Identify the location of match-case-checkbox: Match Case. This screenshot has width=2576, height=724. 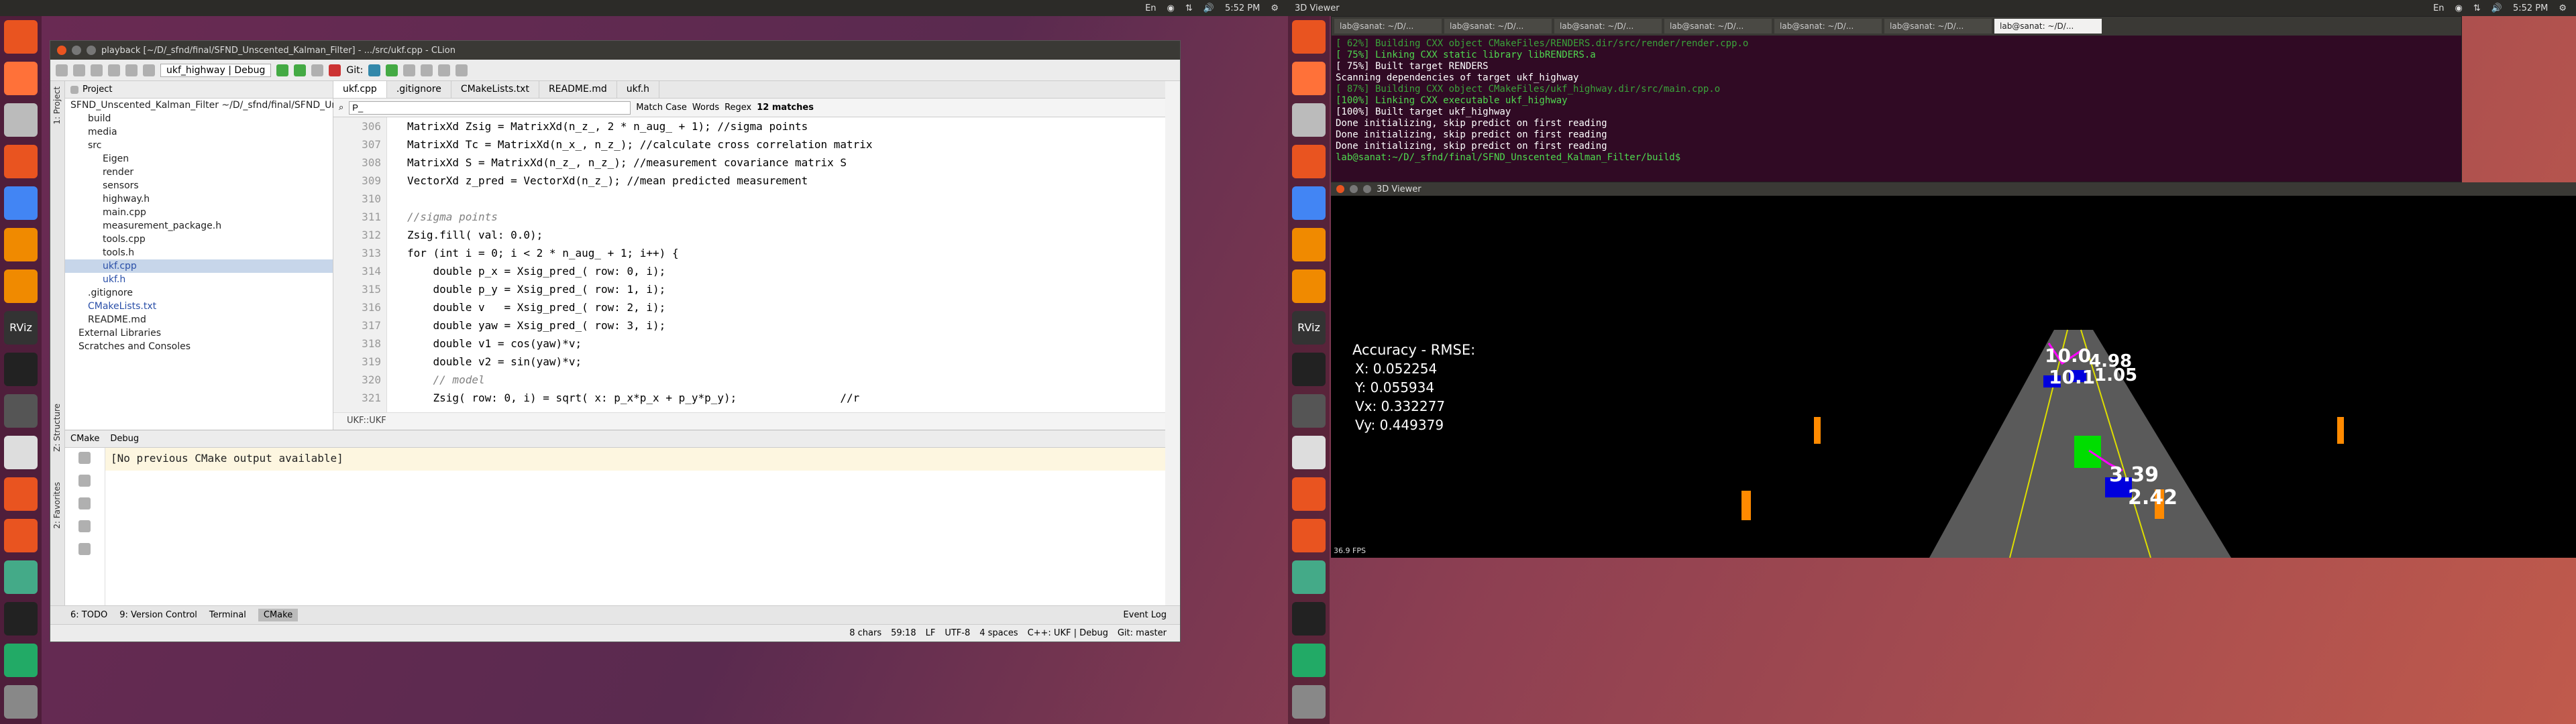
(661, 108).